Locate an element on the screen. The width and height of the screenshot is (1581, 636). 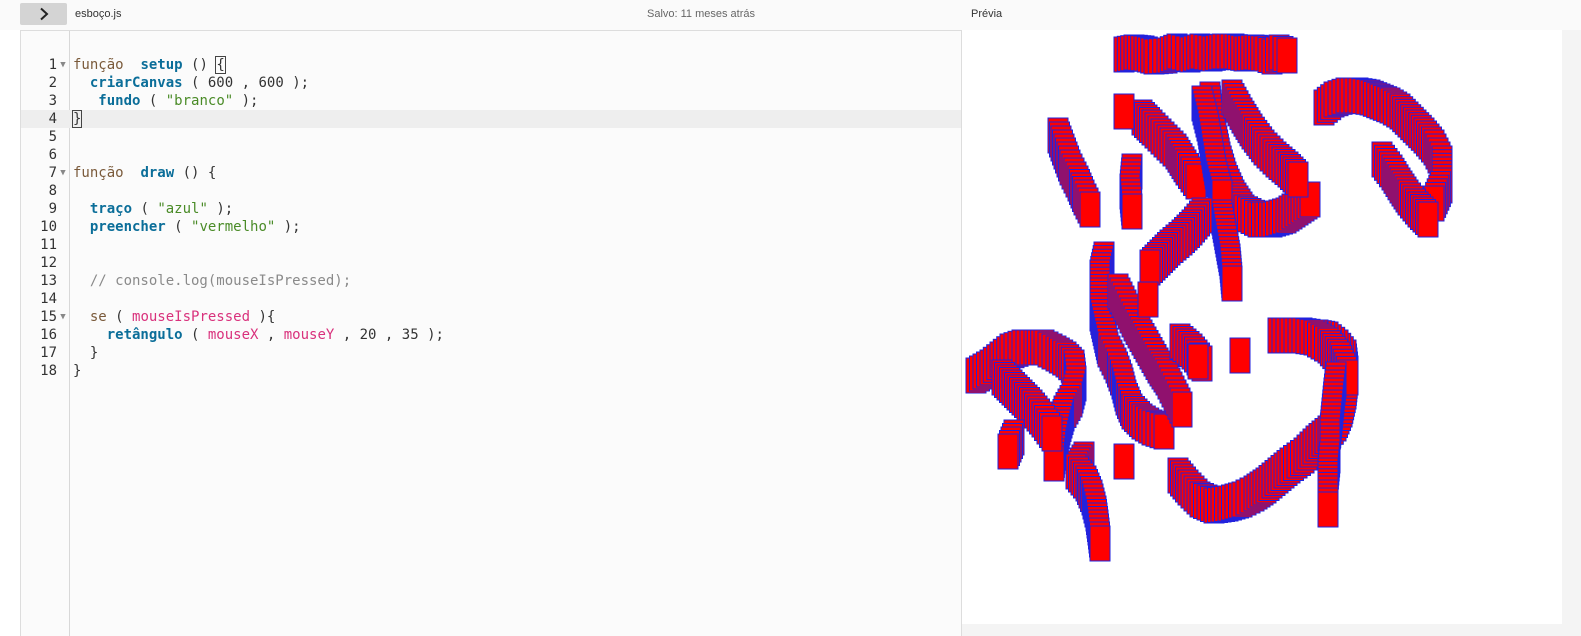
code-text: traço ( "azul" ); is located at coordinates (153, 209).